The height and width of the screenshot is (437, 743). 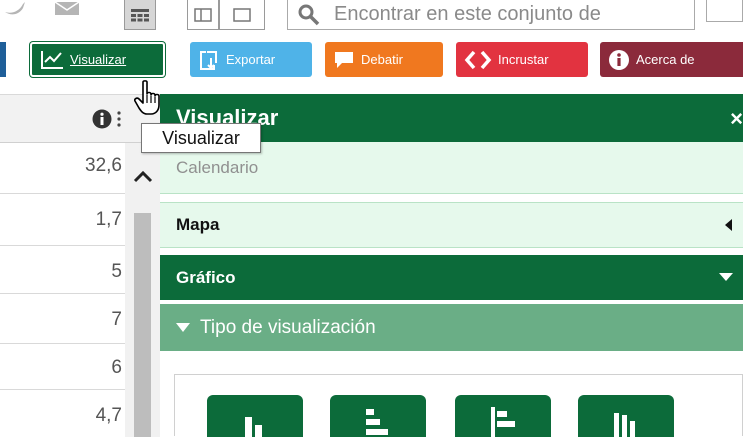 I want to click on section-mapa-label: Mapa, so click(x=198, y=224).